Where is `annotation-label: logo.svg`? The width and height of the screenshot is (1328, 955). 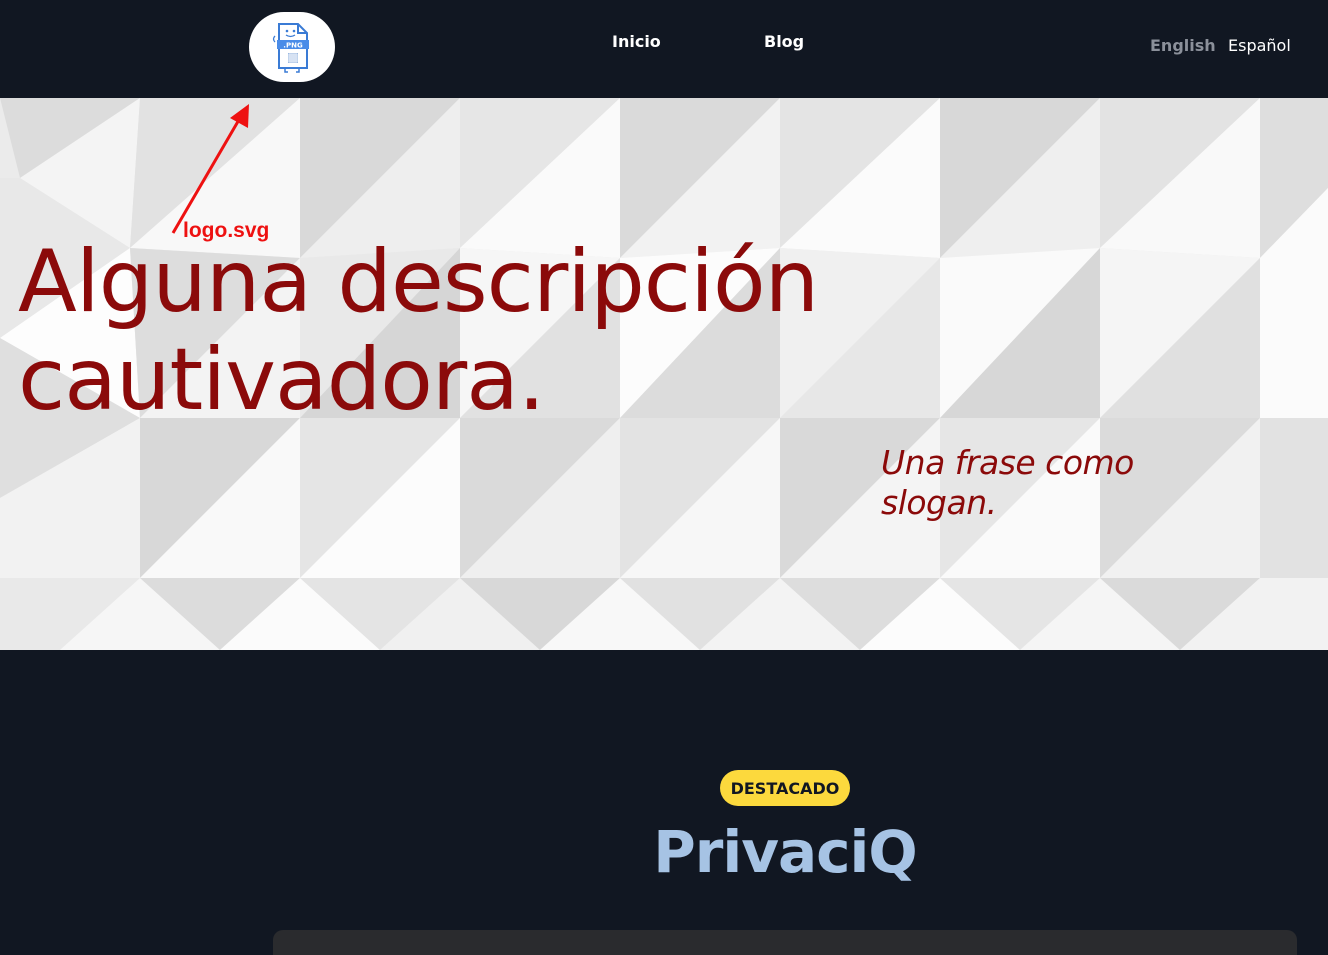
annotation-label: logo.svg is located at coordinates (226, 230).